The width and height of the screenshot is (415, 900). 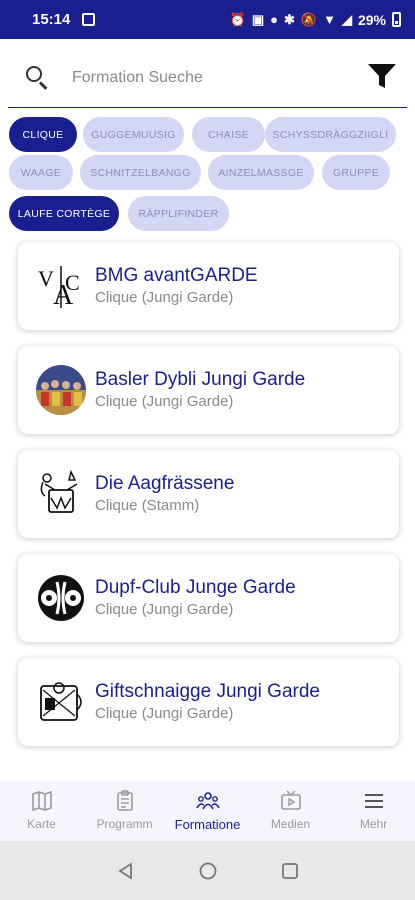 I want to click on system-nav, so click(x=207, y=870).